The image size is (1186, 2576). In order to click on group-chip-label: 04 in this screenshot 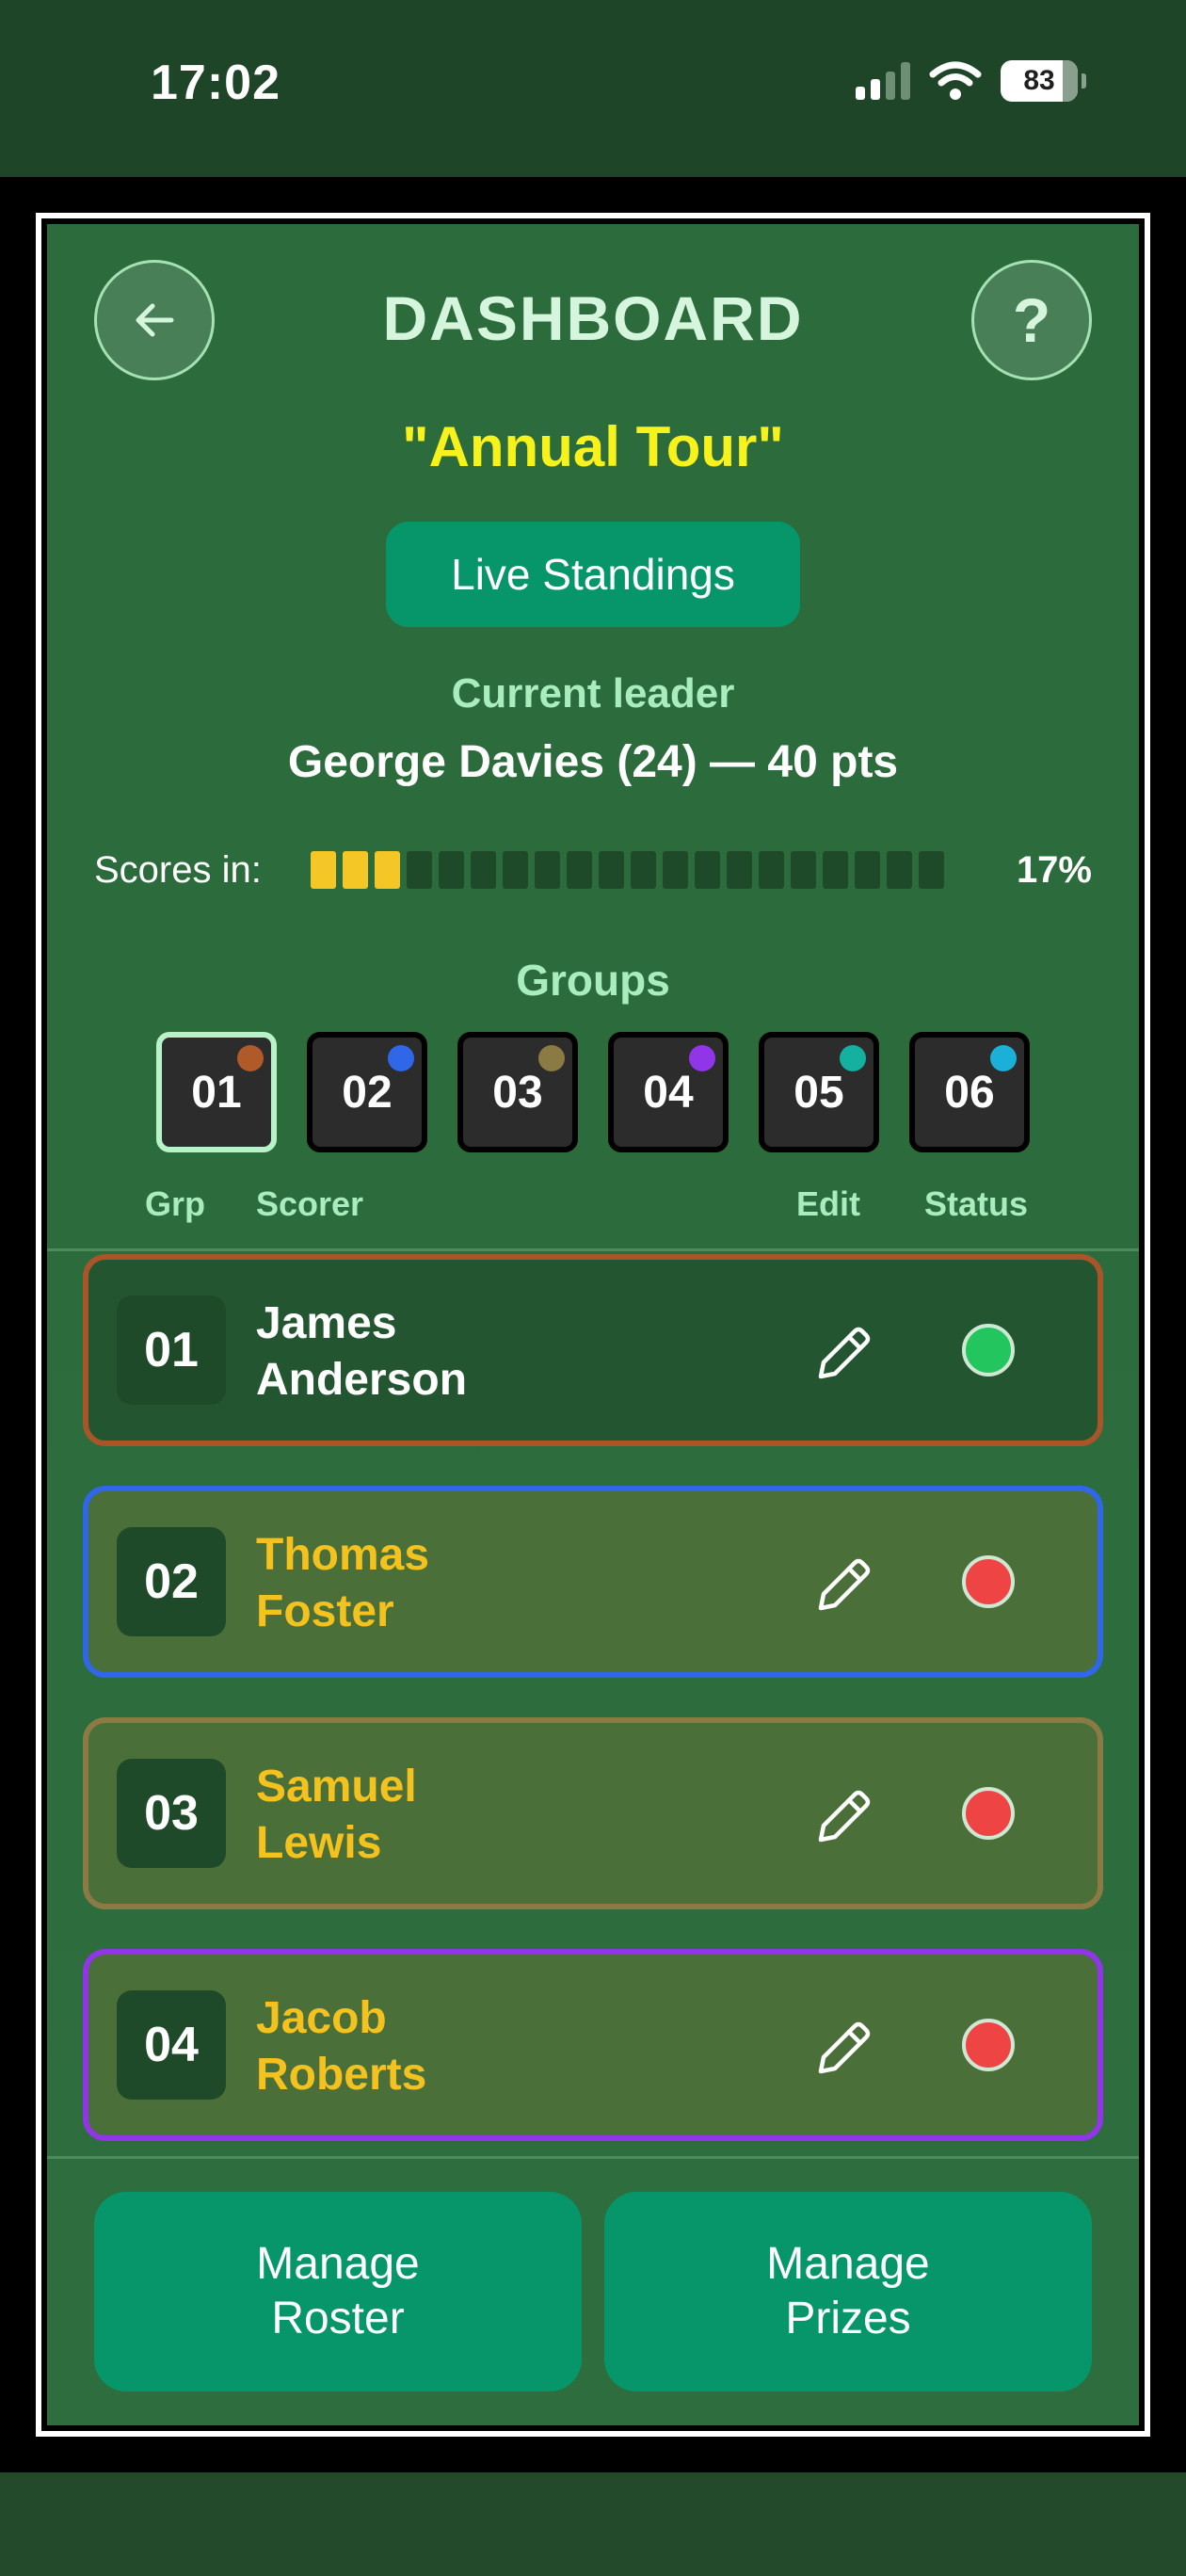, I will do `click(668, 1092)`.